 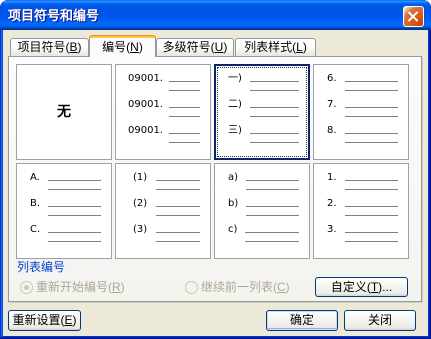 I want to click on ok-button: 确定, so click(x=302, y=320).